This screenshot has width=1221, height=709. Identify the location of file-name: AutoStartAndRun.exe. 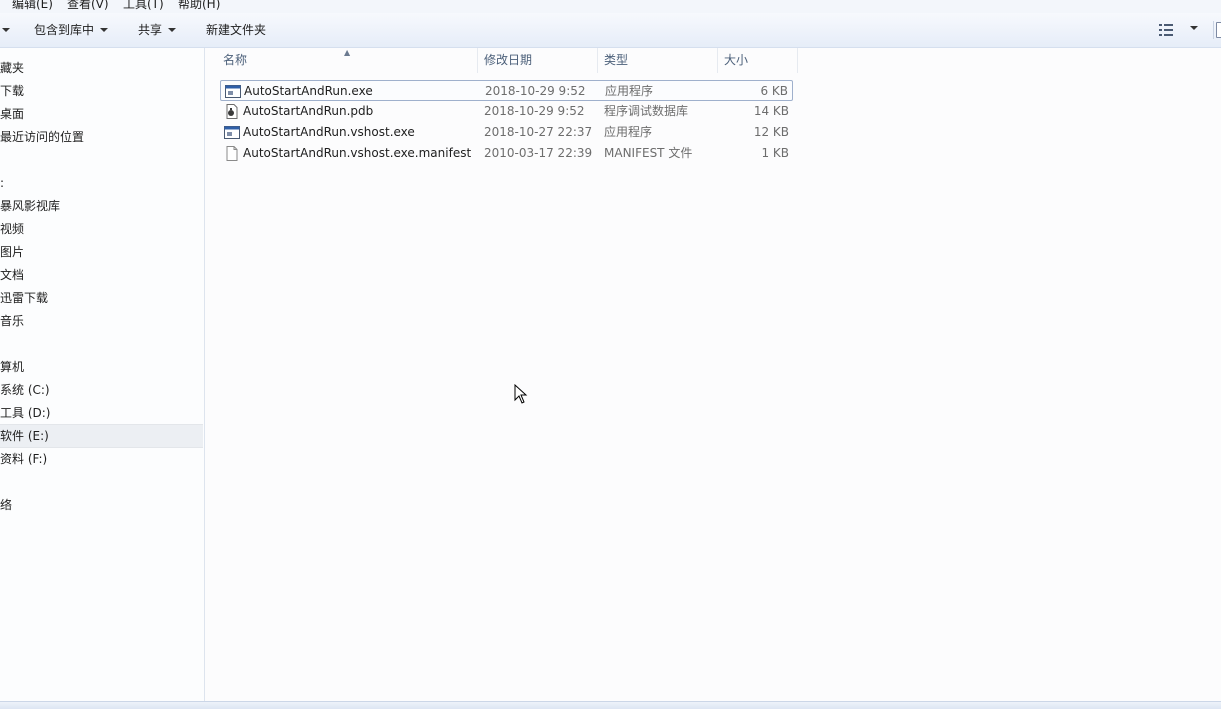
(308, 91).